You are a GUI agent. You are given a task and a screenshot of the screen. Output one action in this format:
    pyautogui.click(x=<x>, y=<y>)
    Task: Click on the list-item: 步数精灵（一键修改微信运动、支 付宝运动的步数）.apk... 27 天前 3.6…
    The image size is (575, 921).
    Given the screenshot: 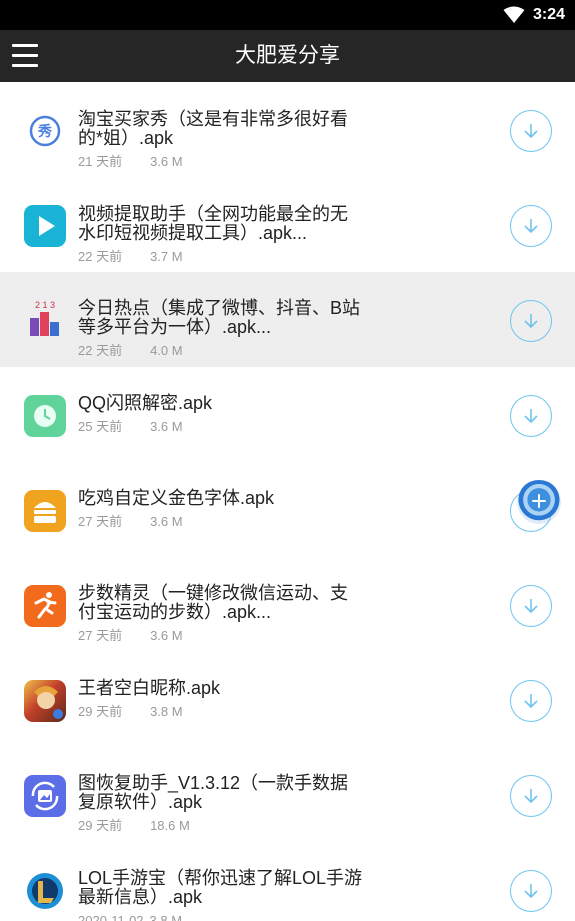 What is the action you would take?
    pyautogui.click(x=287, y=604)
    